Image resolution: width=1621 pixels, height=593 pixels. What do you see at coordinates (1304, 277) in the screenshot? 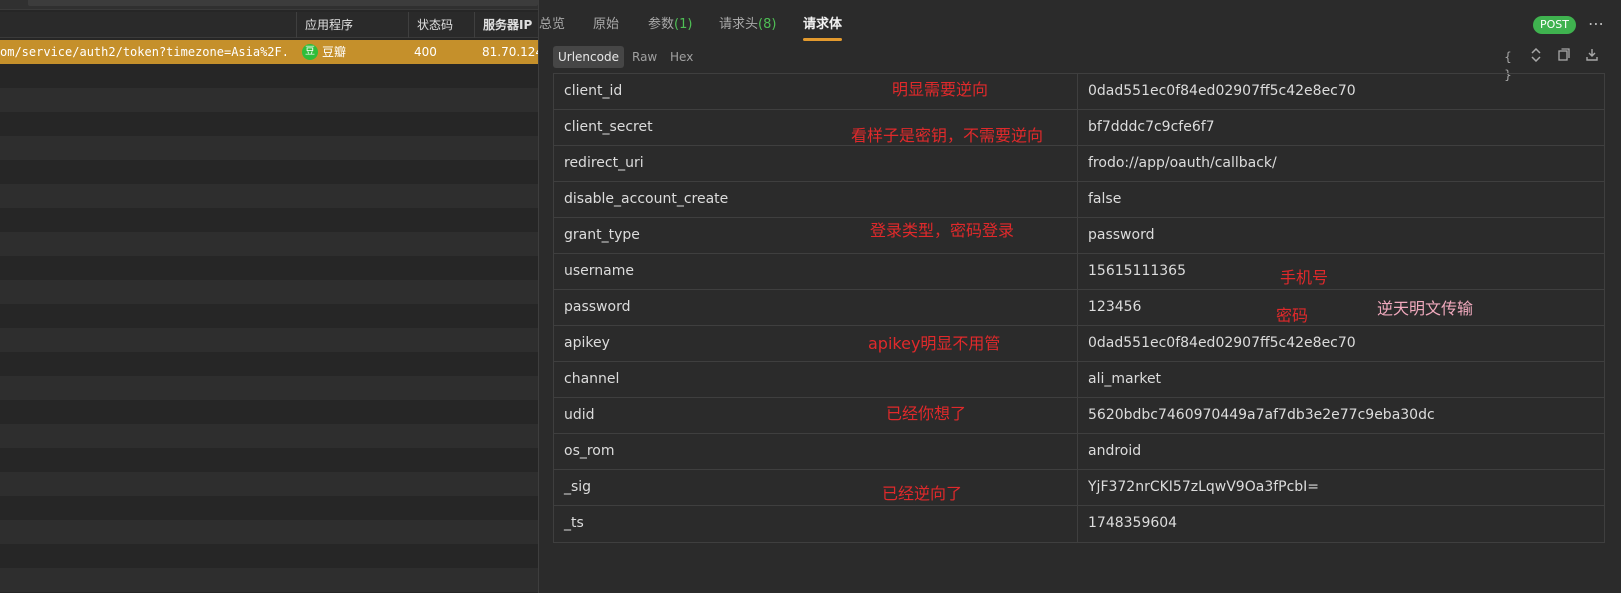
I see `annotation-username: 手机号` at bounding box center [1304, 277].